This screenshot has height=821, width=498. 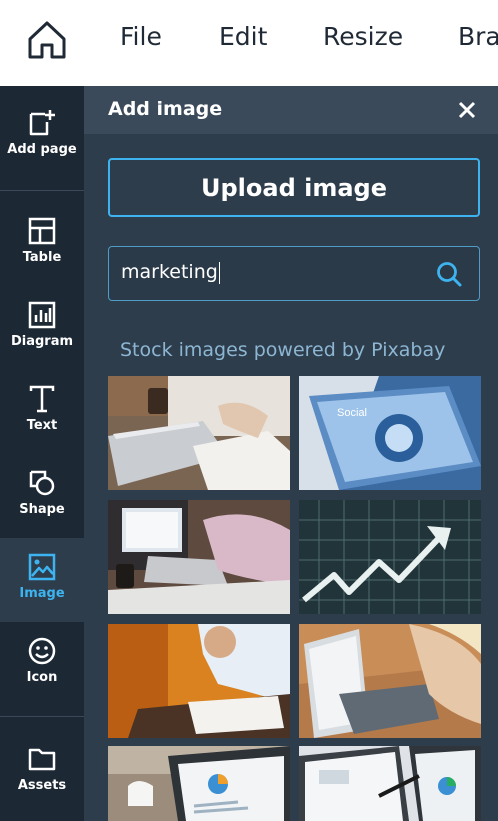 What do you see at coordinates (169, 272) in the screenshot?
I see `search-input-value: marketing` at bounding box center [169, 272].